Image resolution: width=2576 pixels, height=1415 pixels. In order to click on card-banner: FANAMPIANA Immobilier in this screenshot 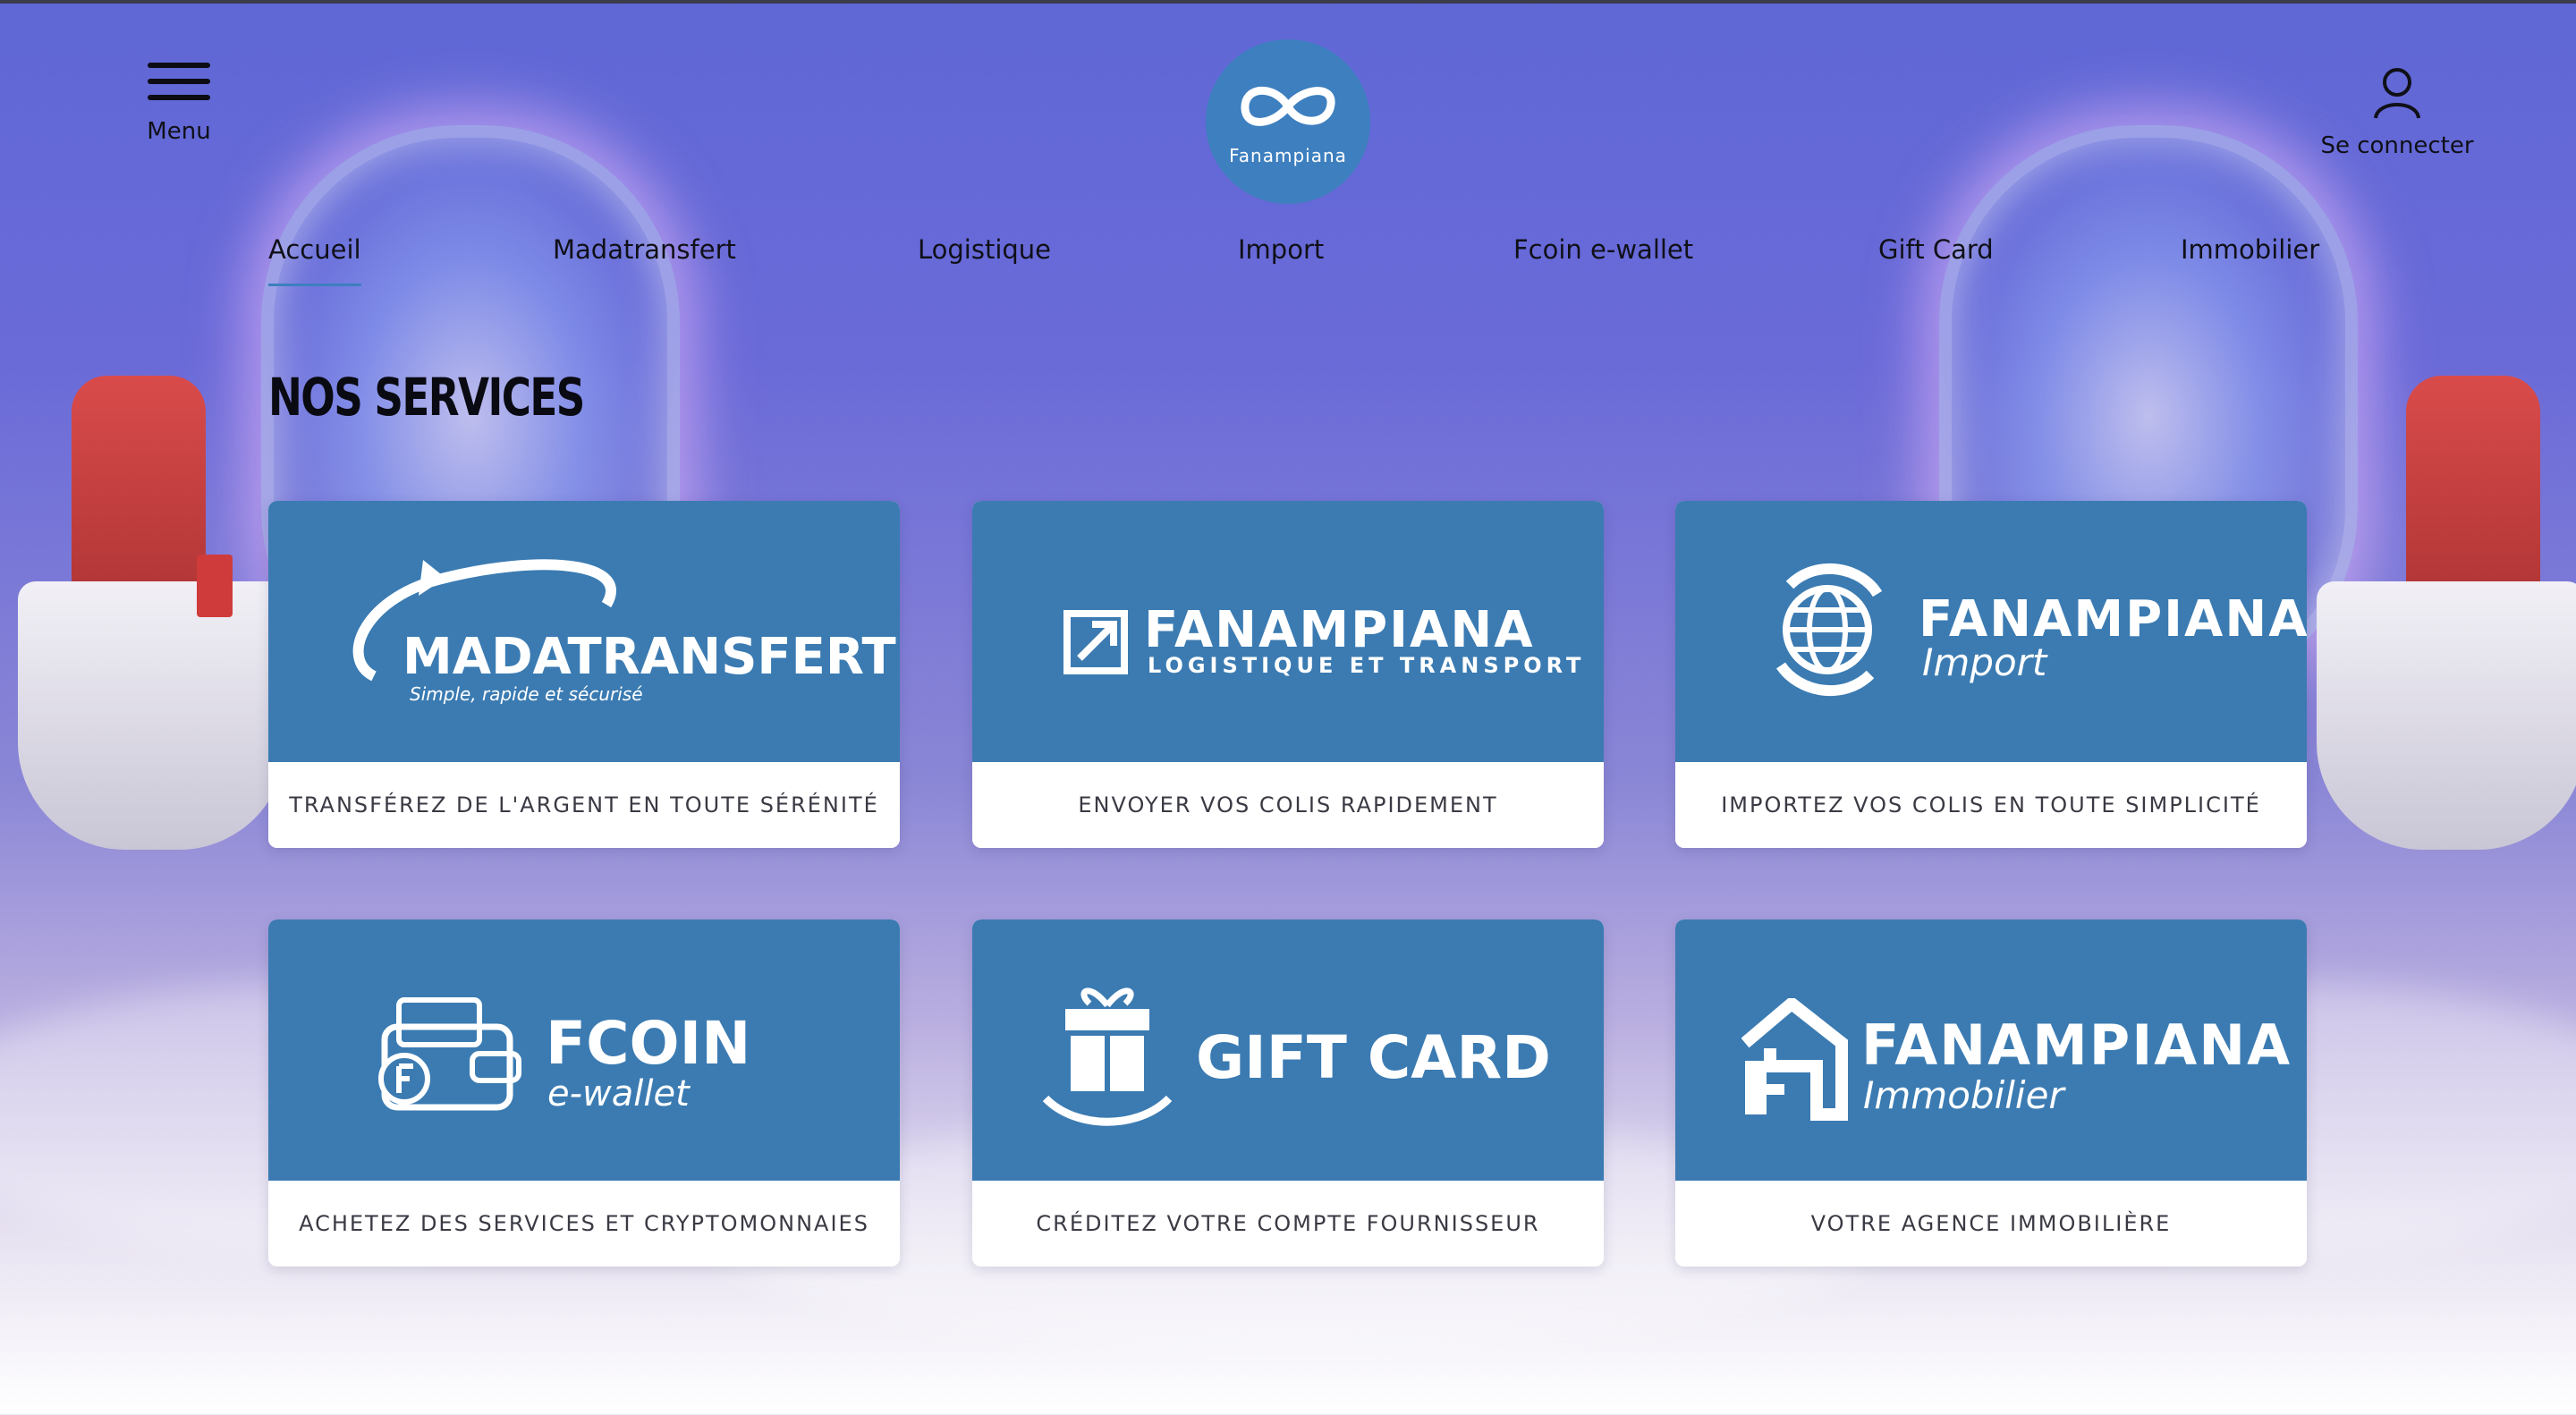, I will do `click(1991, 1050)`.